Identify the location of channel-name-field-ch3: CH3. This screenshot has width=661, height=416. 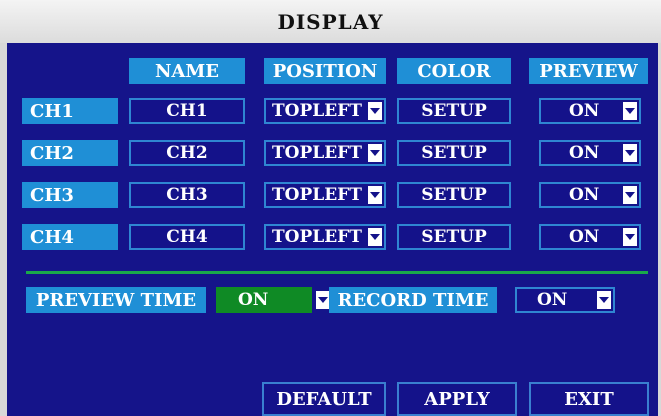
(187, 195).